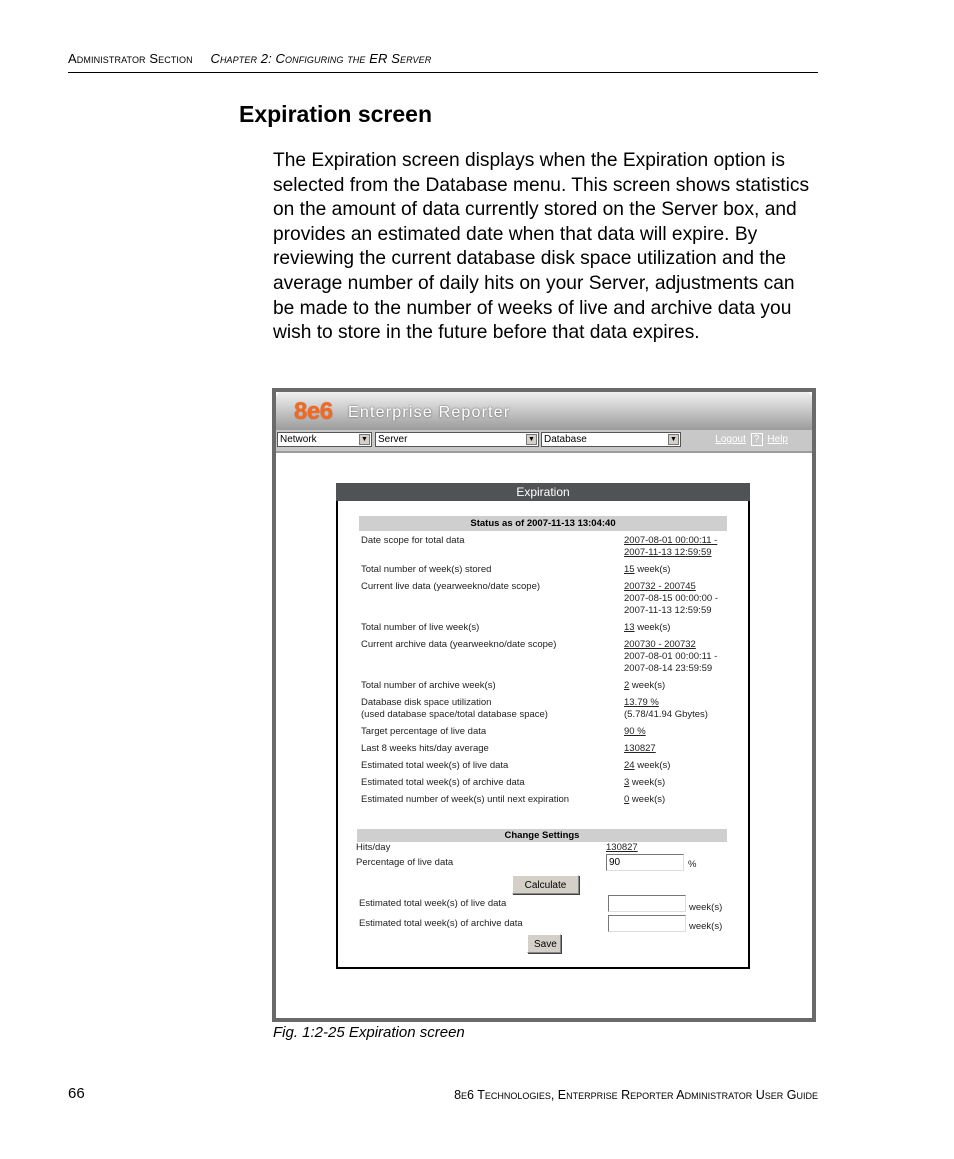  Describe the element at coordinates (544, 943) in the screenshot. I see `save-button: Save` at that location.